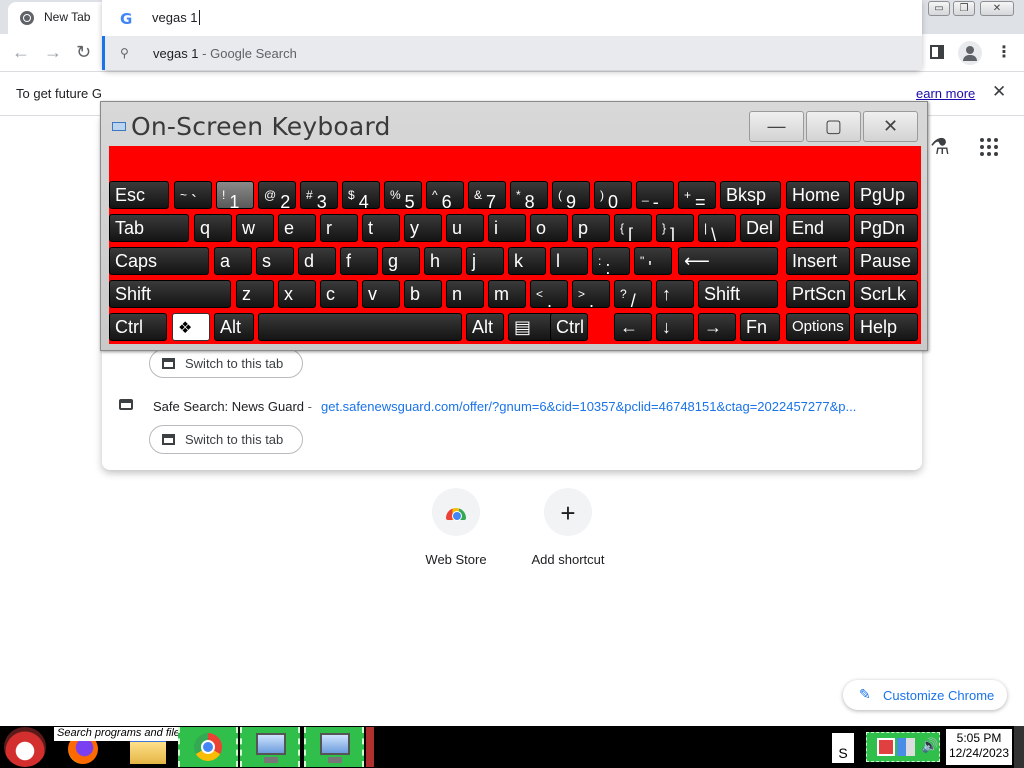  Describe the element at coordinates (633, 327) in the screenshot. I see `key-←: ←` at that location.